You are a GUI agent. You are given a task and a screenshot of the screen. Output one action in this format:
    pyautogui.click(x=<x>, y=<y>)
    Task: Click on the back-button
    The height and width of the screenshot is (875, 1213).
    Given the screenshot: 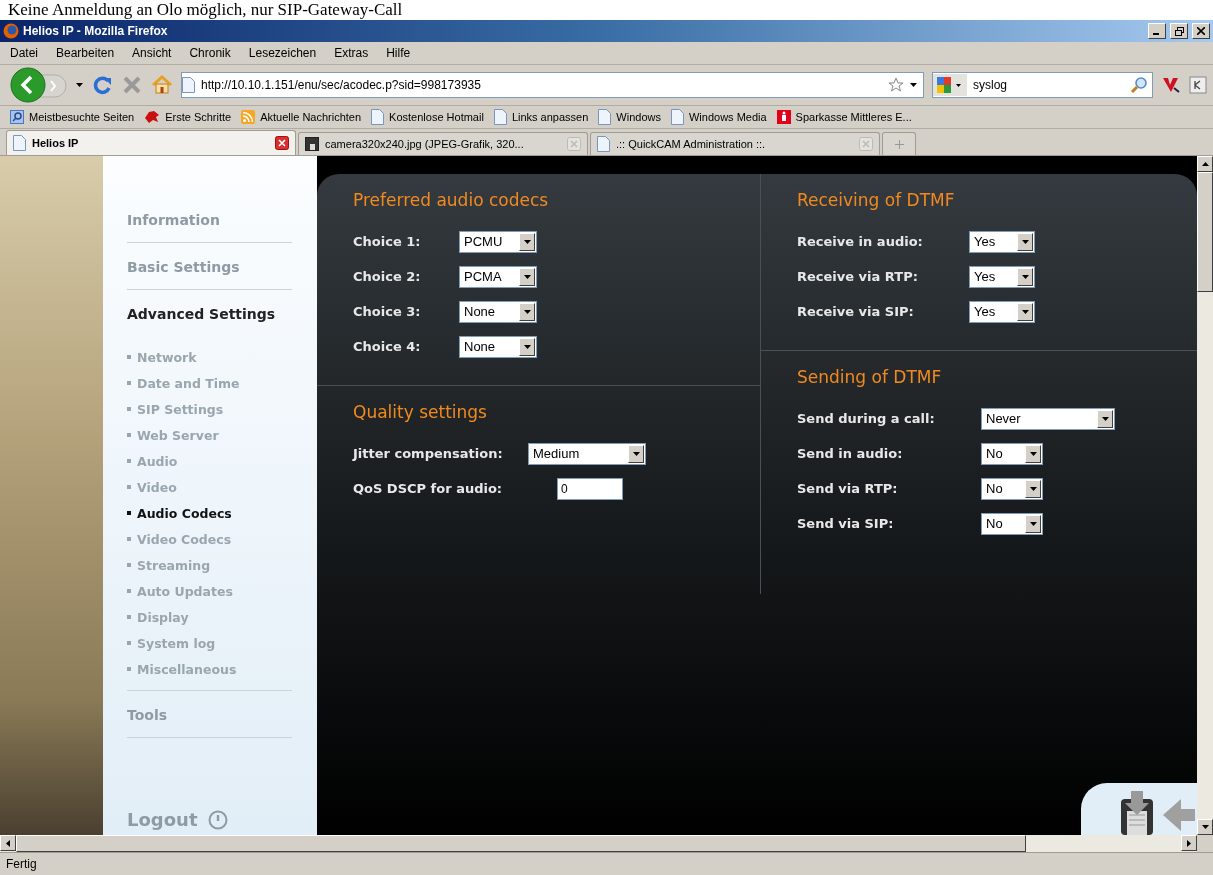 What is the action you would take?
    pyautogui.click(x=39, y=85)
    